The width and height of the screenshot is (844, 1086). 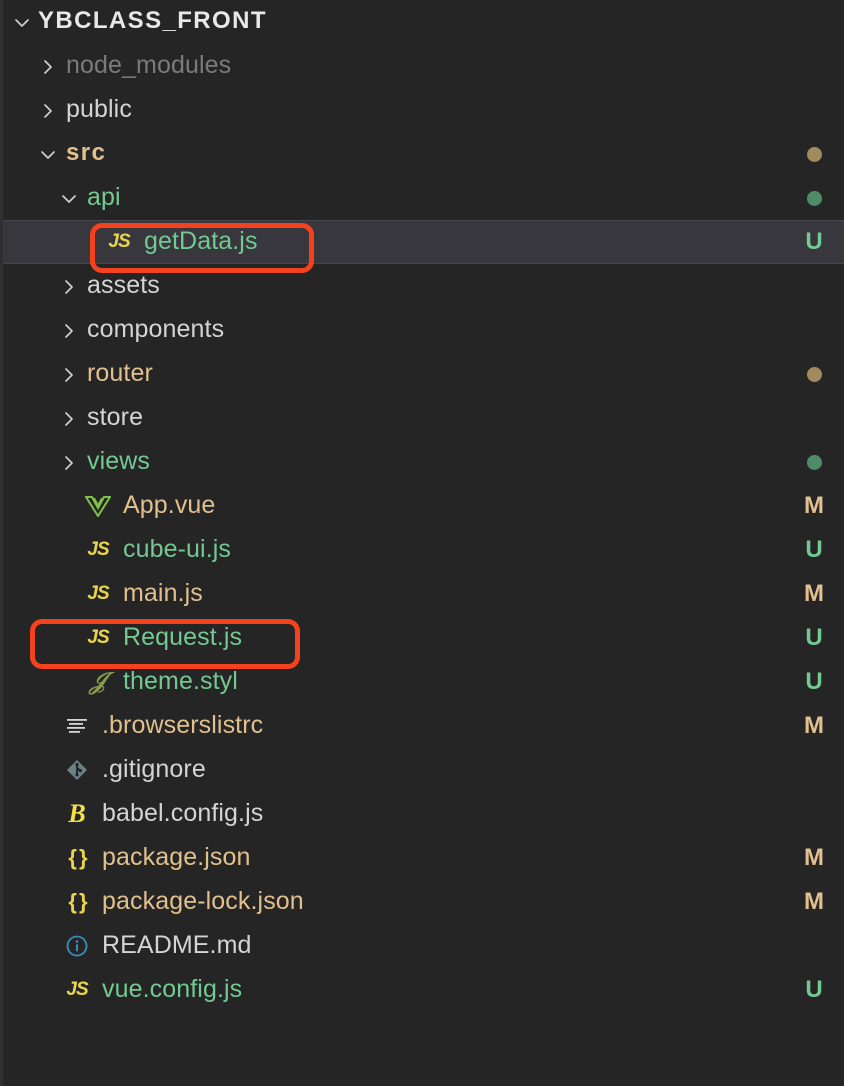 What do you see at coordinates (423, 462) in the screenshot?
I see `tree-item-views: views` at bounding box center [423, 462].